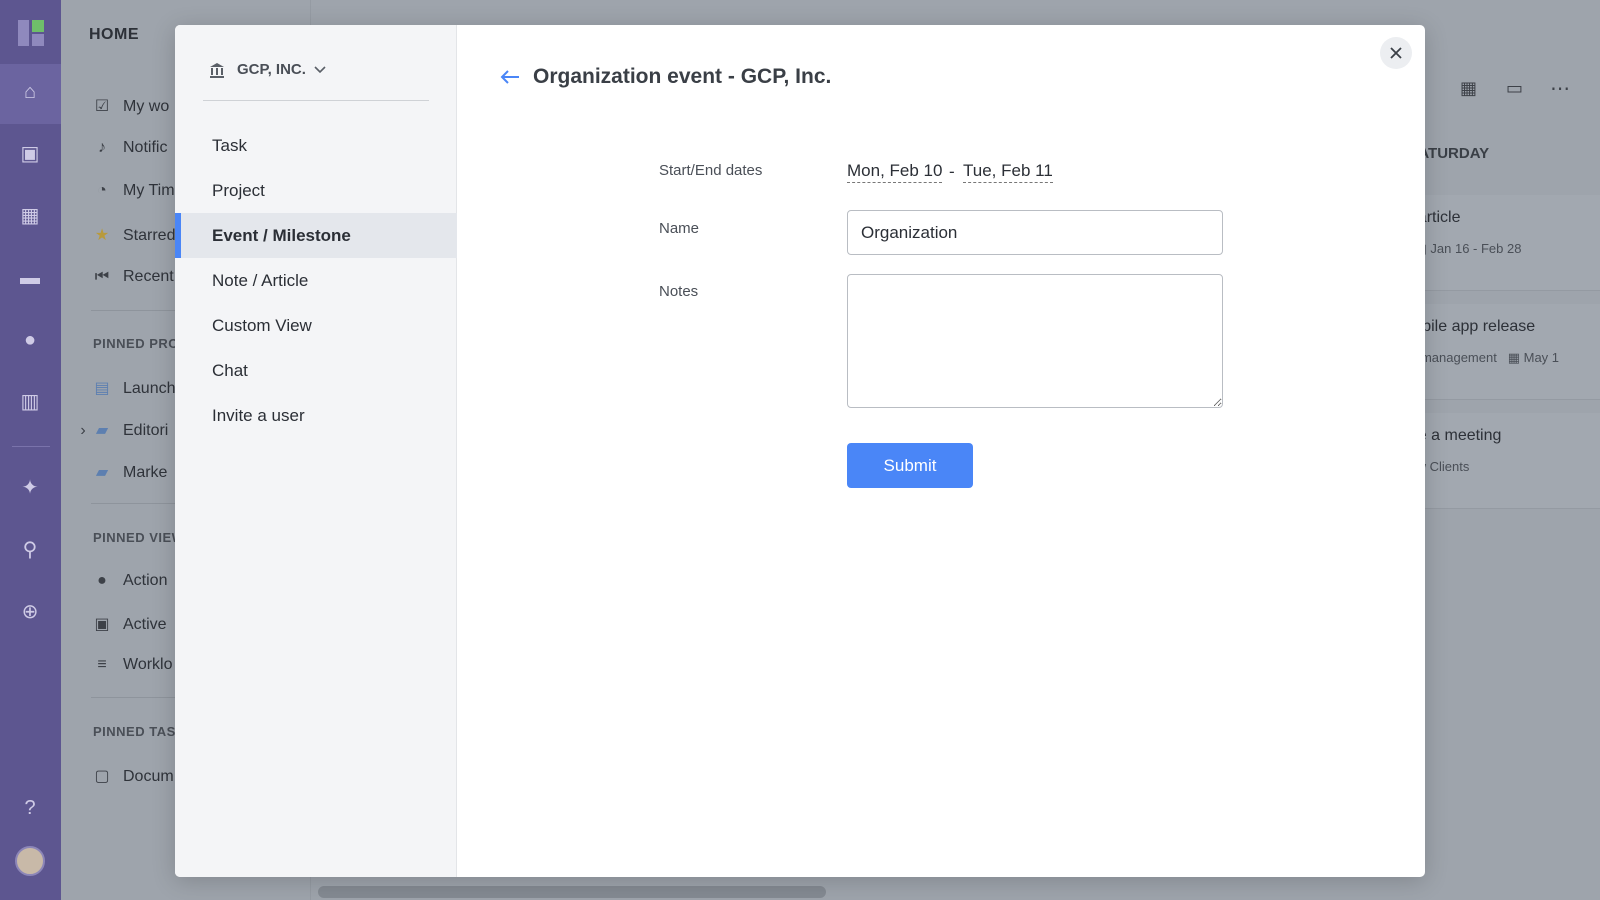 The image size is (1600, 900). What do you see at coordinates (316, 190) in the screenshot?
I see `menu-item-project: Project` at bounding box center [316, 190].